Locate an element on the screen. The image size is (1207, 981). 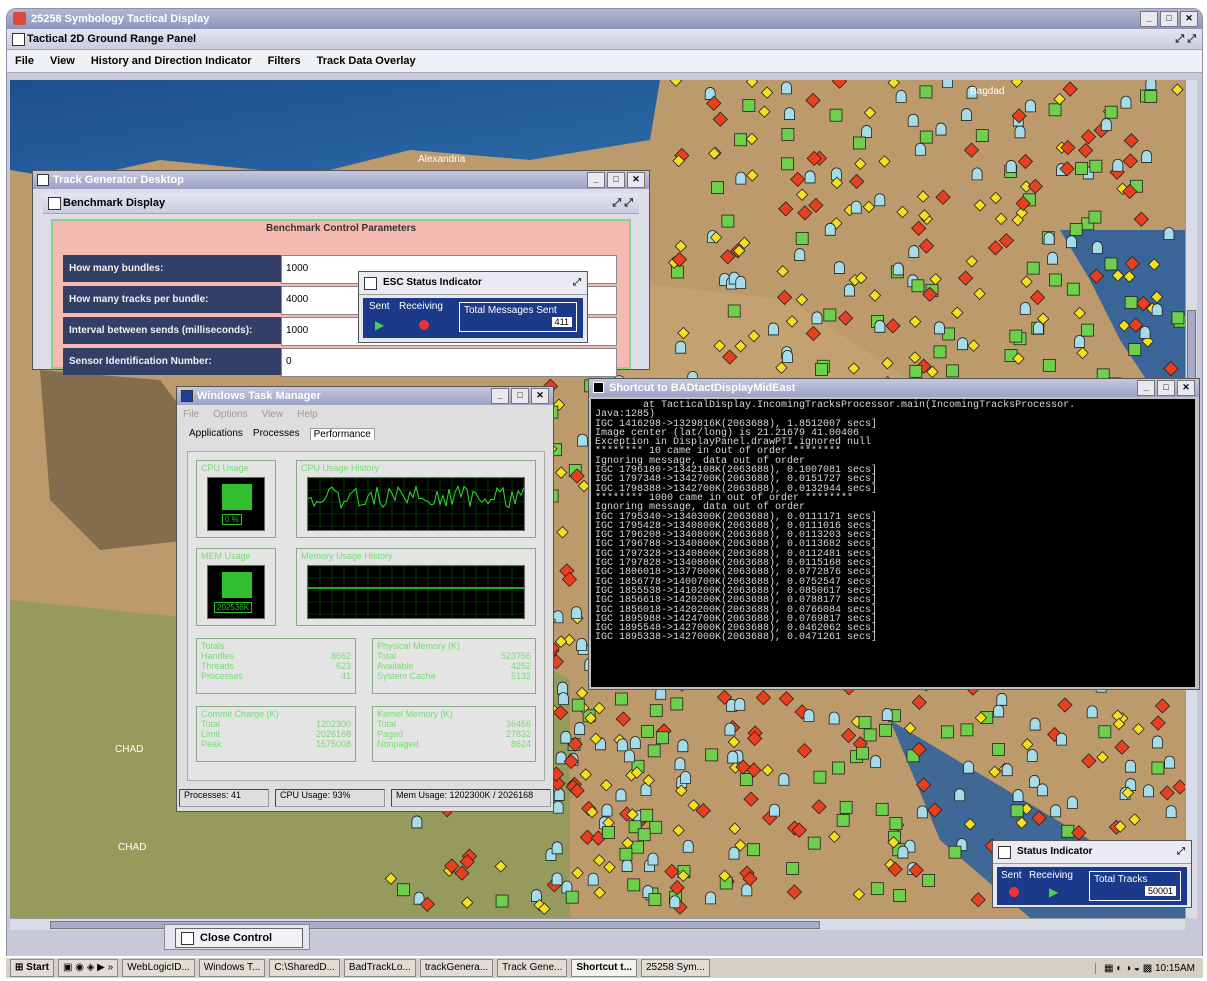
console-titlebar: Shortcut to BADtactDisplayMidEast _ □ ✕ is located at coordinates (894, 388).